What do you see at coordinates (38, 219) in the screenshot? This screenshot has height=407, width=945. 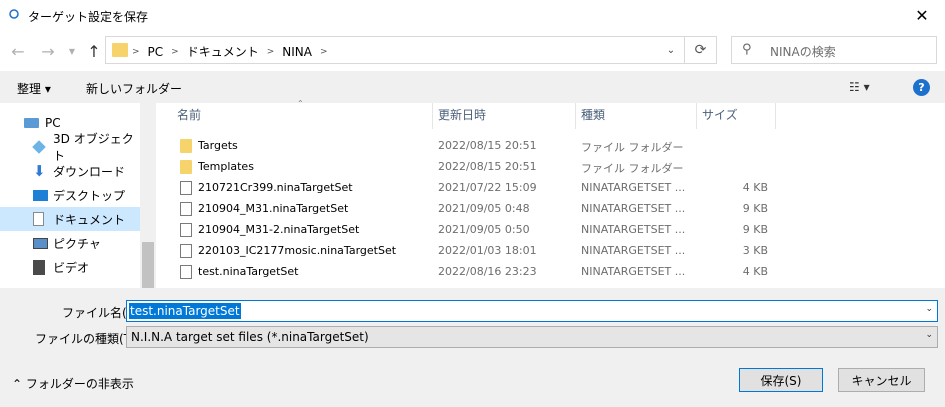 I see `documents-icon` at bounding box center [38, 219].